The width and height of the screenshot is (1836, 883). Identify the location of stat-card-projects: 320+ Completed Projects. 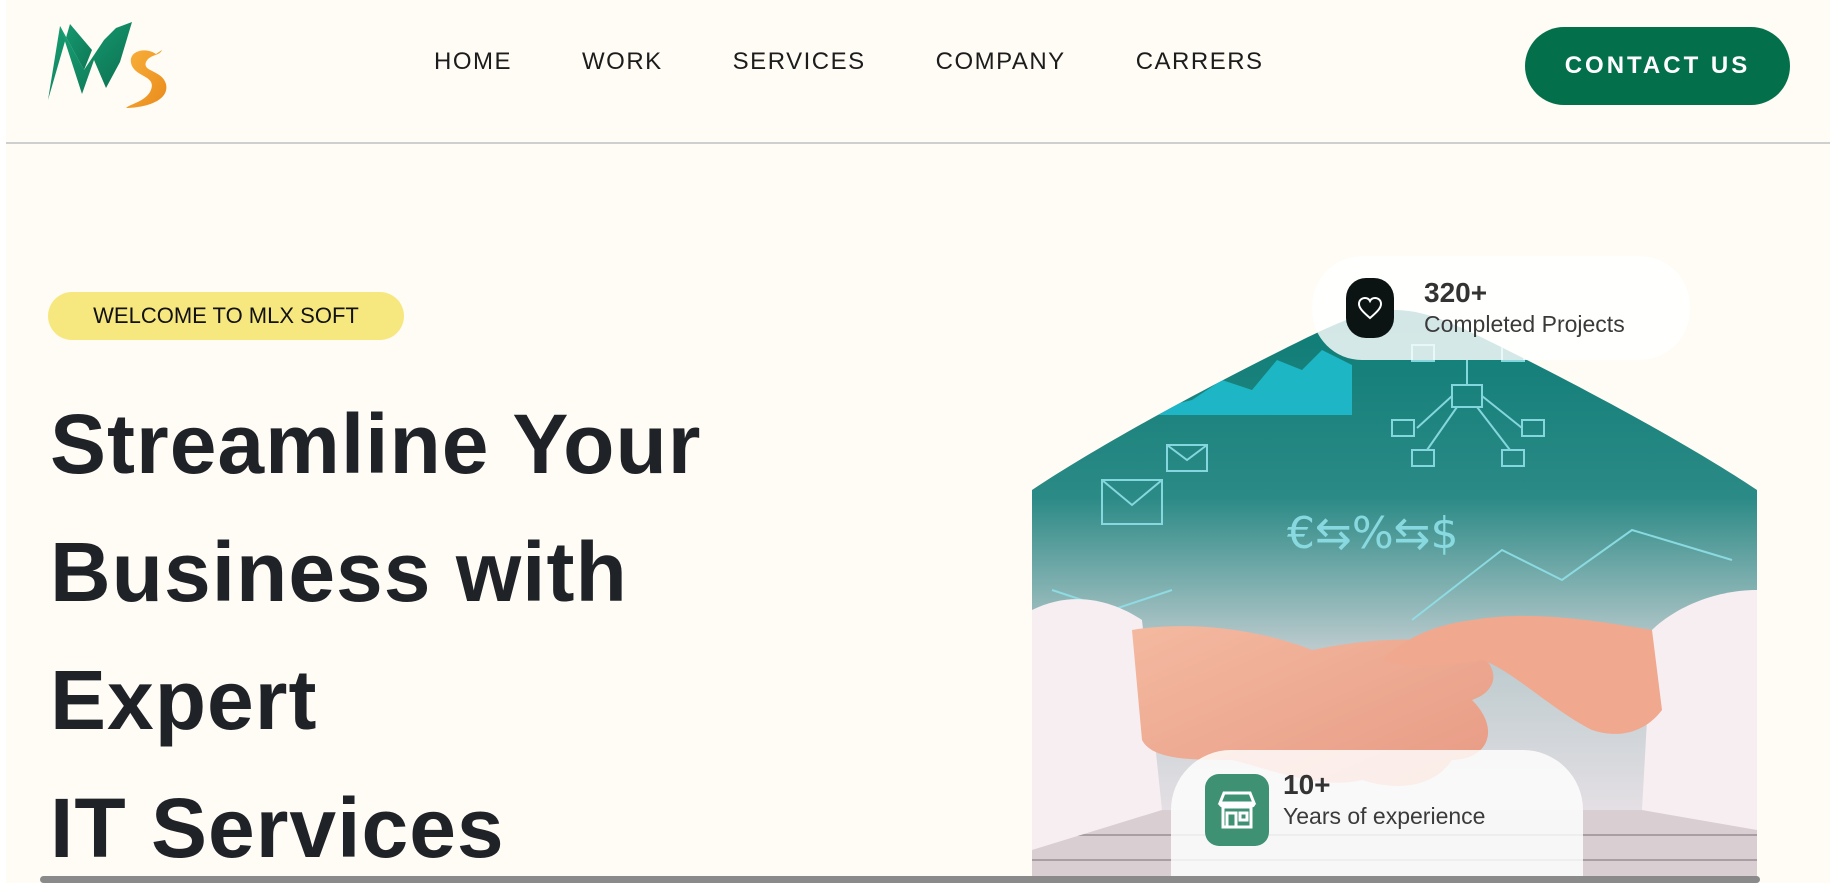
(1501, 308).